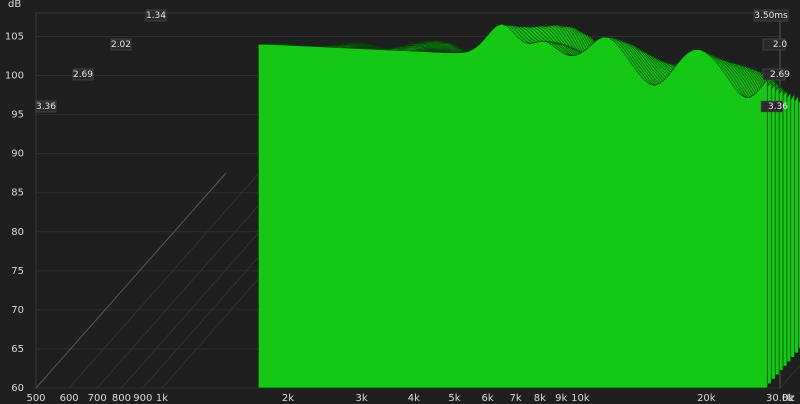  Describe the element at coordinates (69, 398) in the screenshot. I see `x-tick-label: 600` at that location.